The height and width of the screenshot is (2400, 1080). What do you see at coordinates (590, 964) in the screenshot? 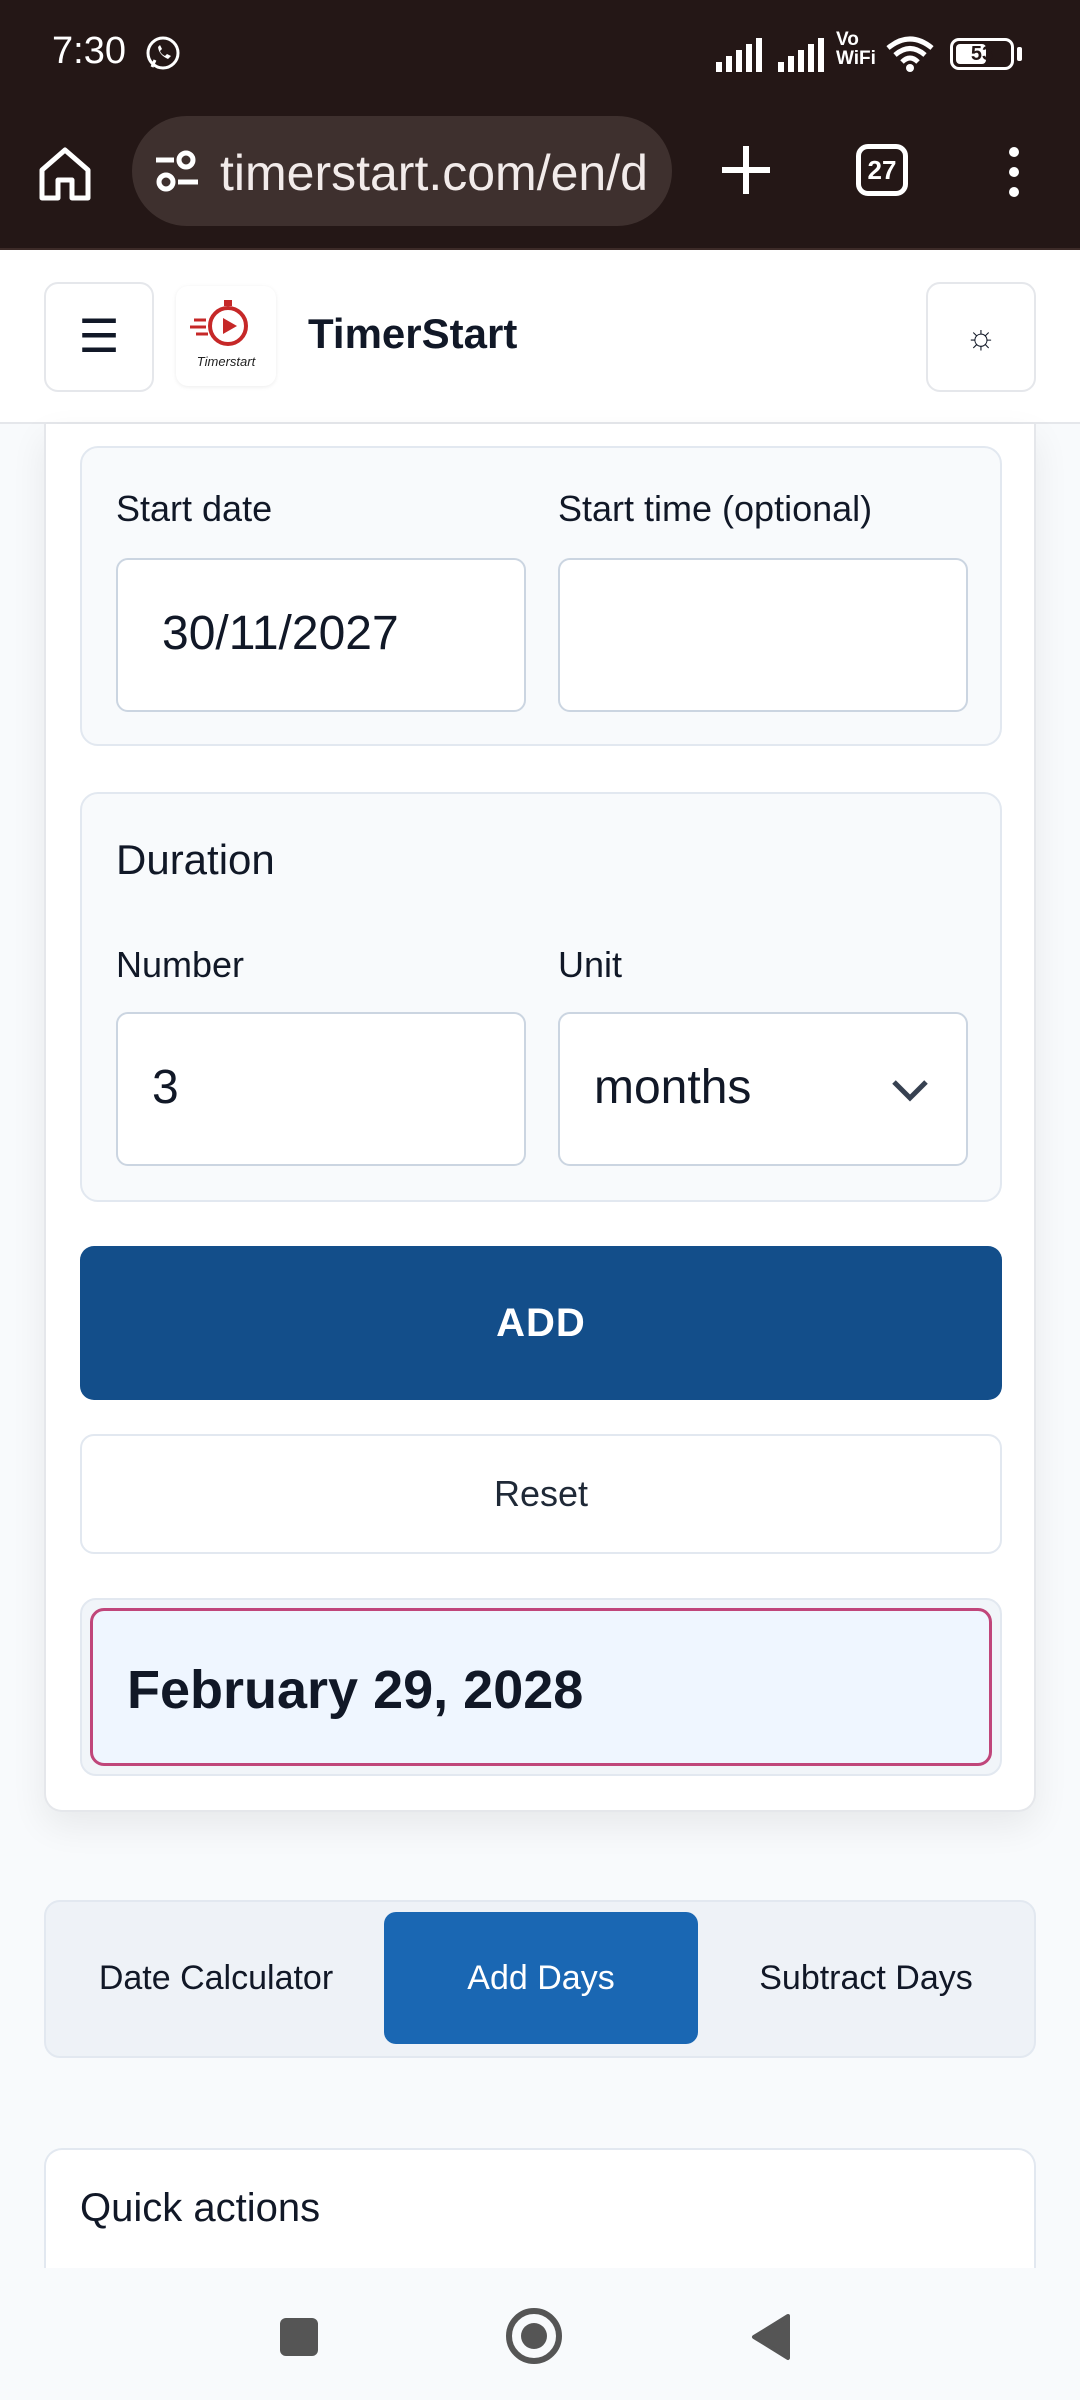
I see `unit-label: Unit` at bounding box center [590, 964].